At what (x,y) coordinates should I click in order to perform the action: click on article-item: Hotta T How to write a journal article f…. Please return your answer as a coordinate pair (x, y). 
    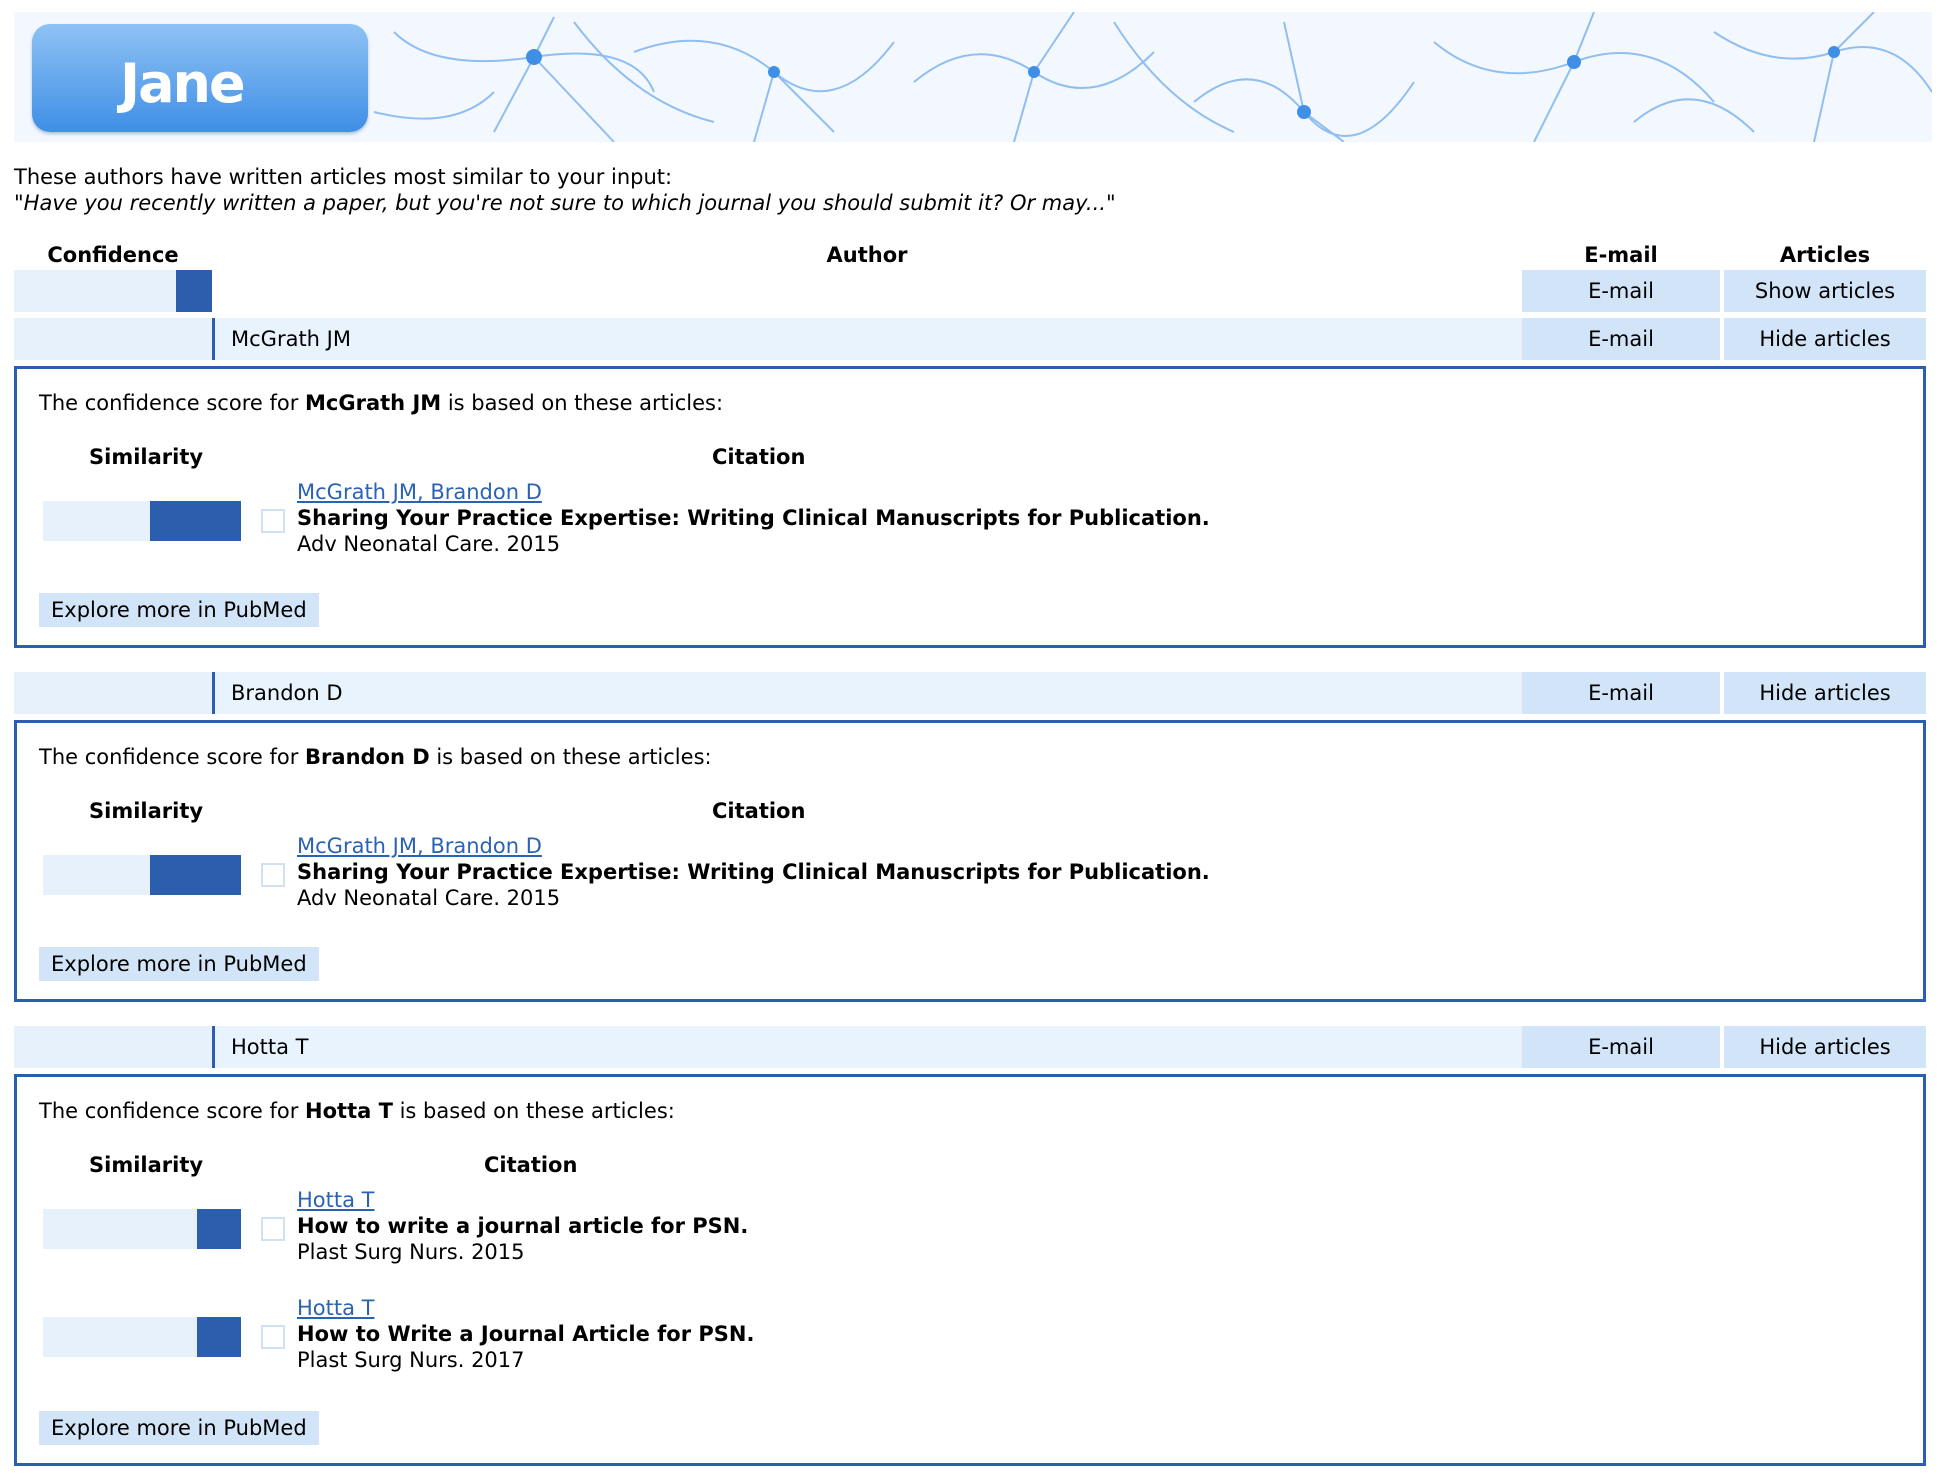
    Looking at the image, I should click on (967, 1232).